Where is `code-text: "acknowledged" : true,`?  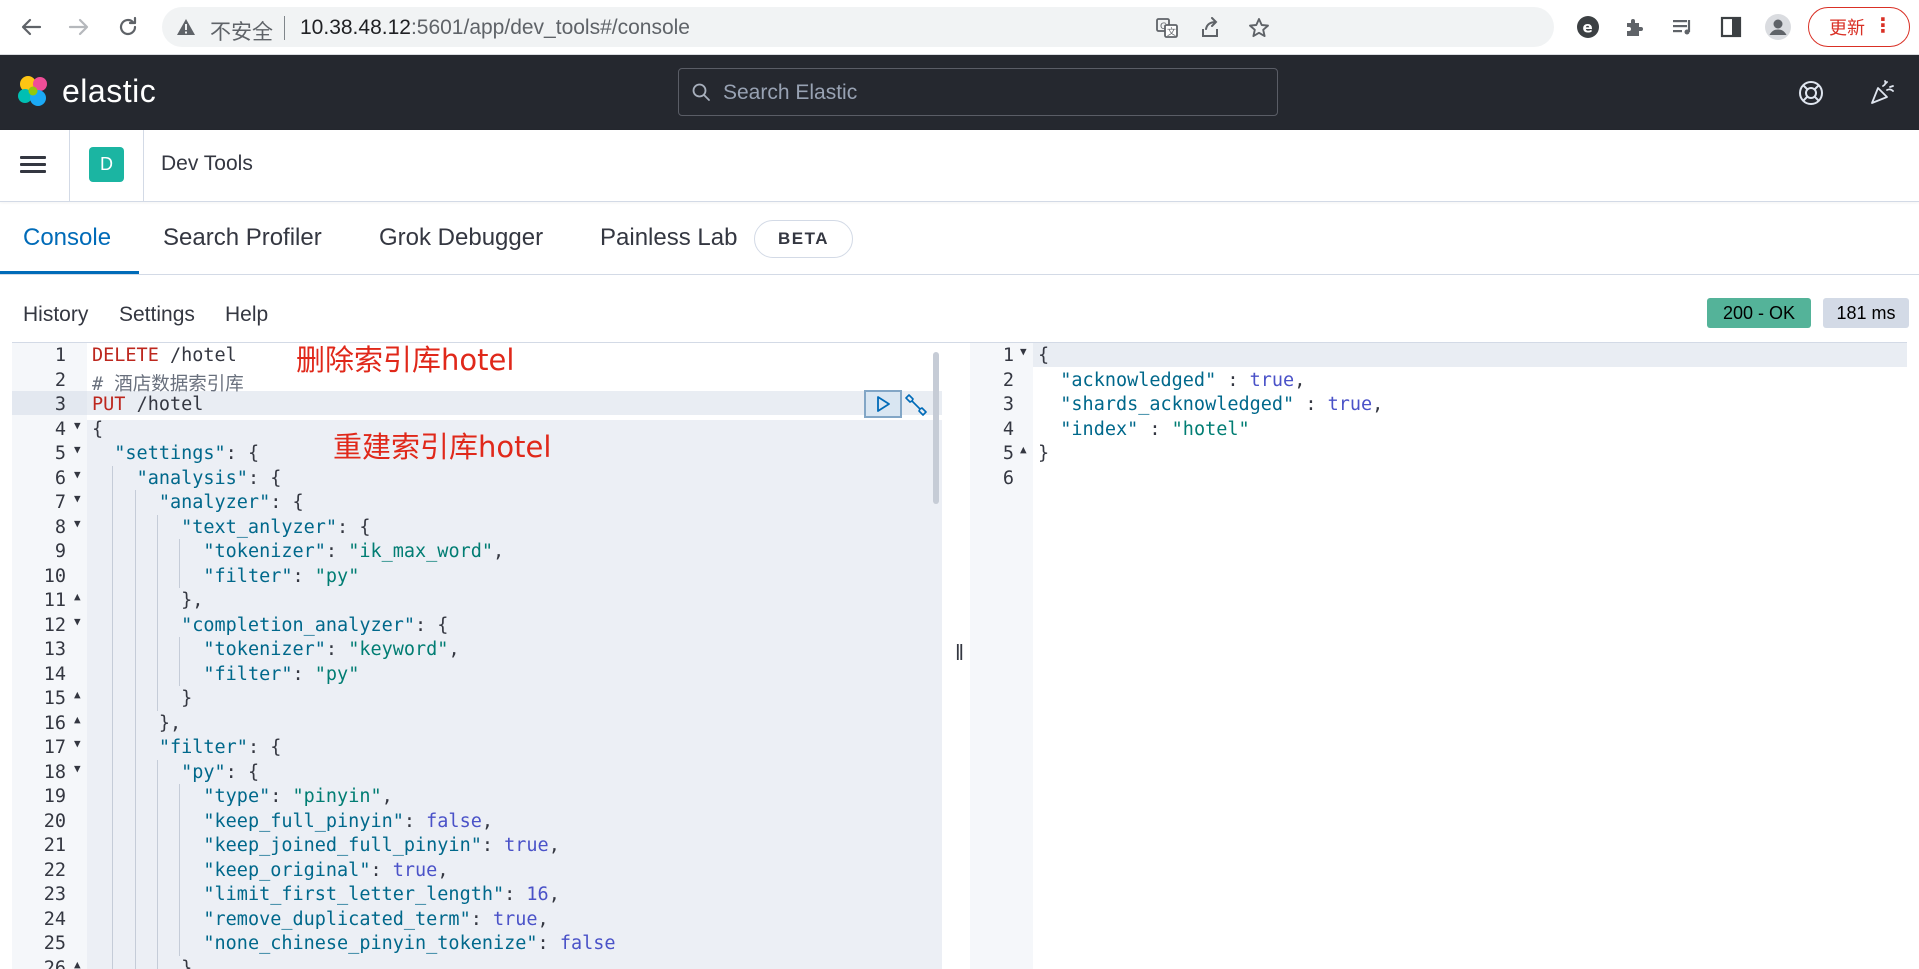
code-text: "acknowledged" : true, is located at coordinates (1183, 380).